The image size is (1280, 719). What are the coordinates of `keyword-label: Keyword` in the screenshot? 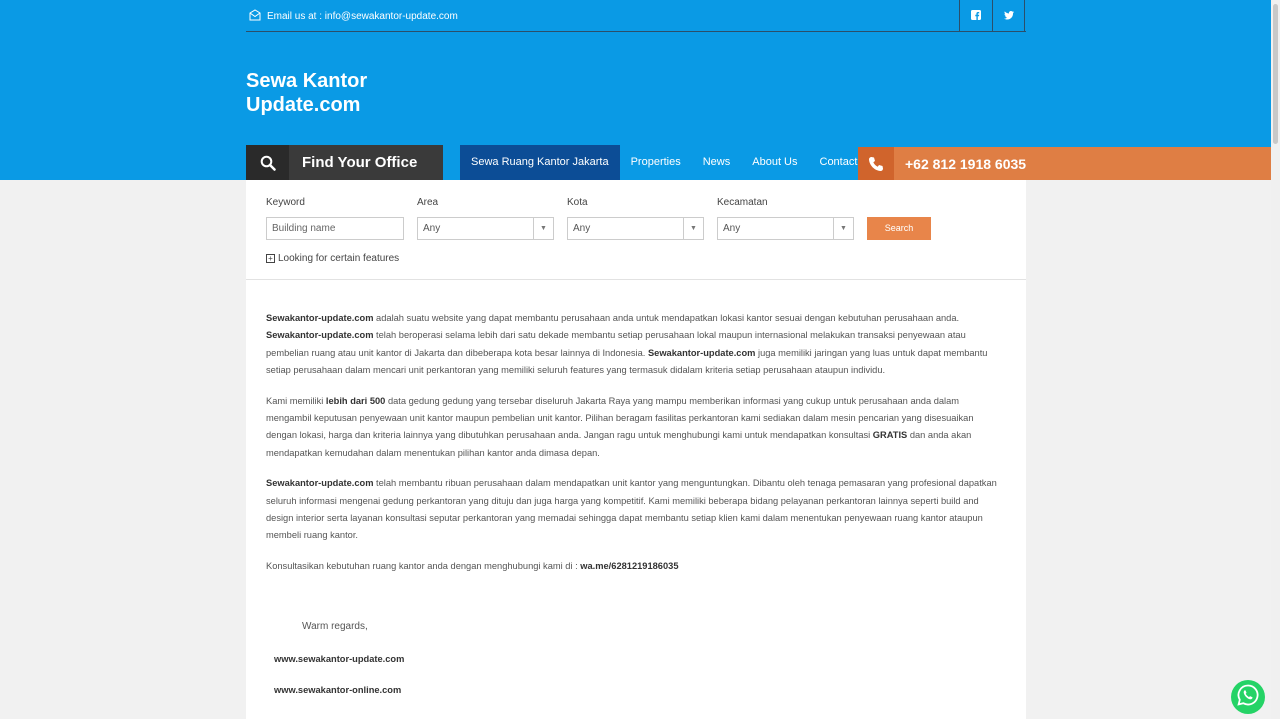 It's located at (285, 202).